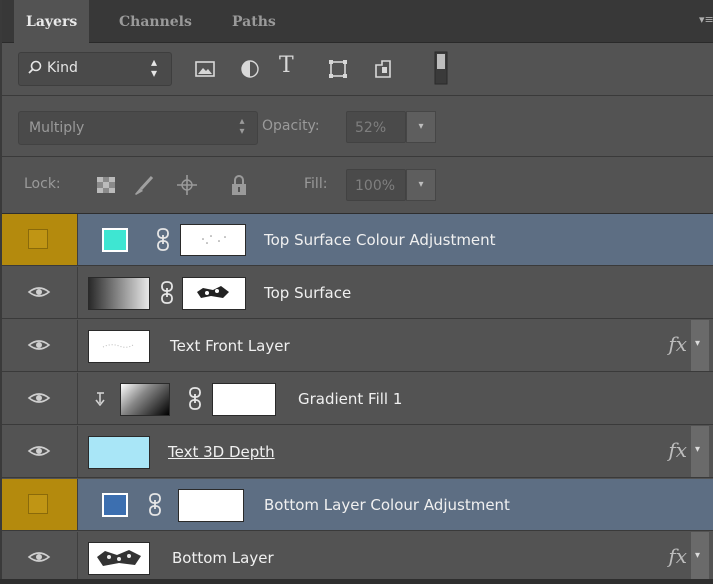 Image resolution: width=713 pixels, height=584 pixels. What do you see at coordinates (356, 581) in the screenshot?
I see `panel-bottom-border` at bounding box center [356, 581].